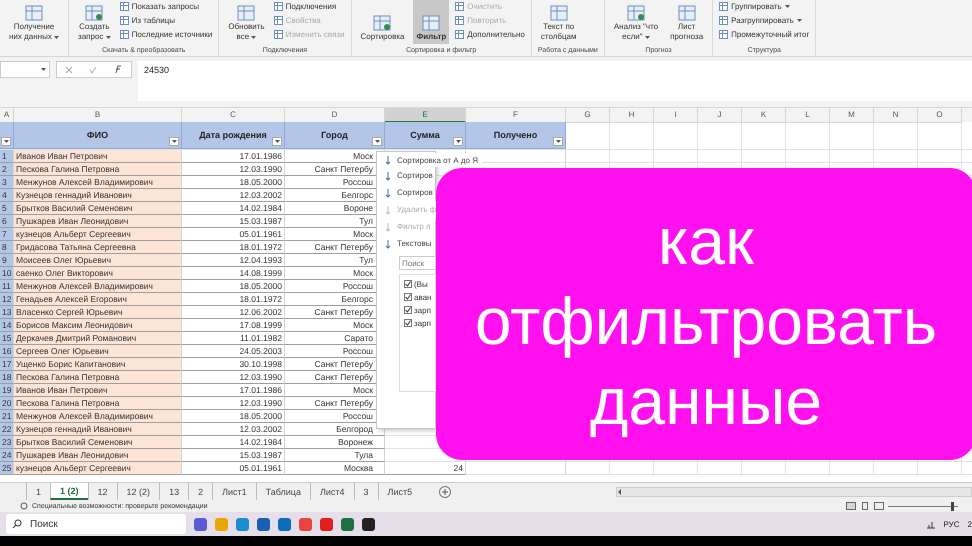 The width and height of the screenshot is (972, 546). I want to click on table-cell: Воронеж, so click(335, 442).